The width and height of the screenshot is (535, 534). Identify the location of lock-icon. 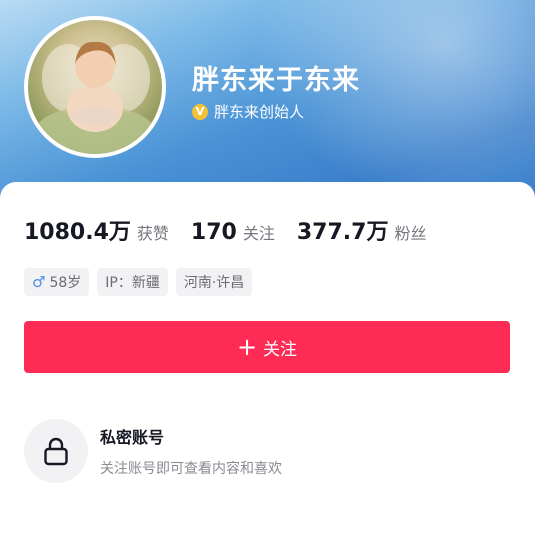
(56, 451).